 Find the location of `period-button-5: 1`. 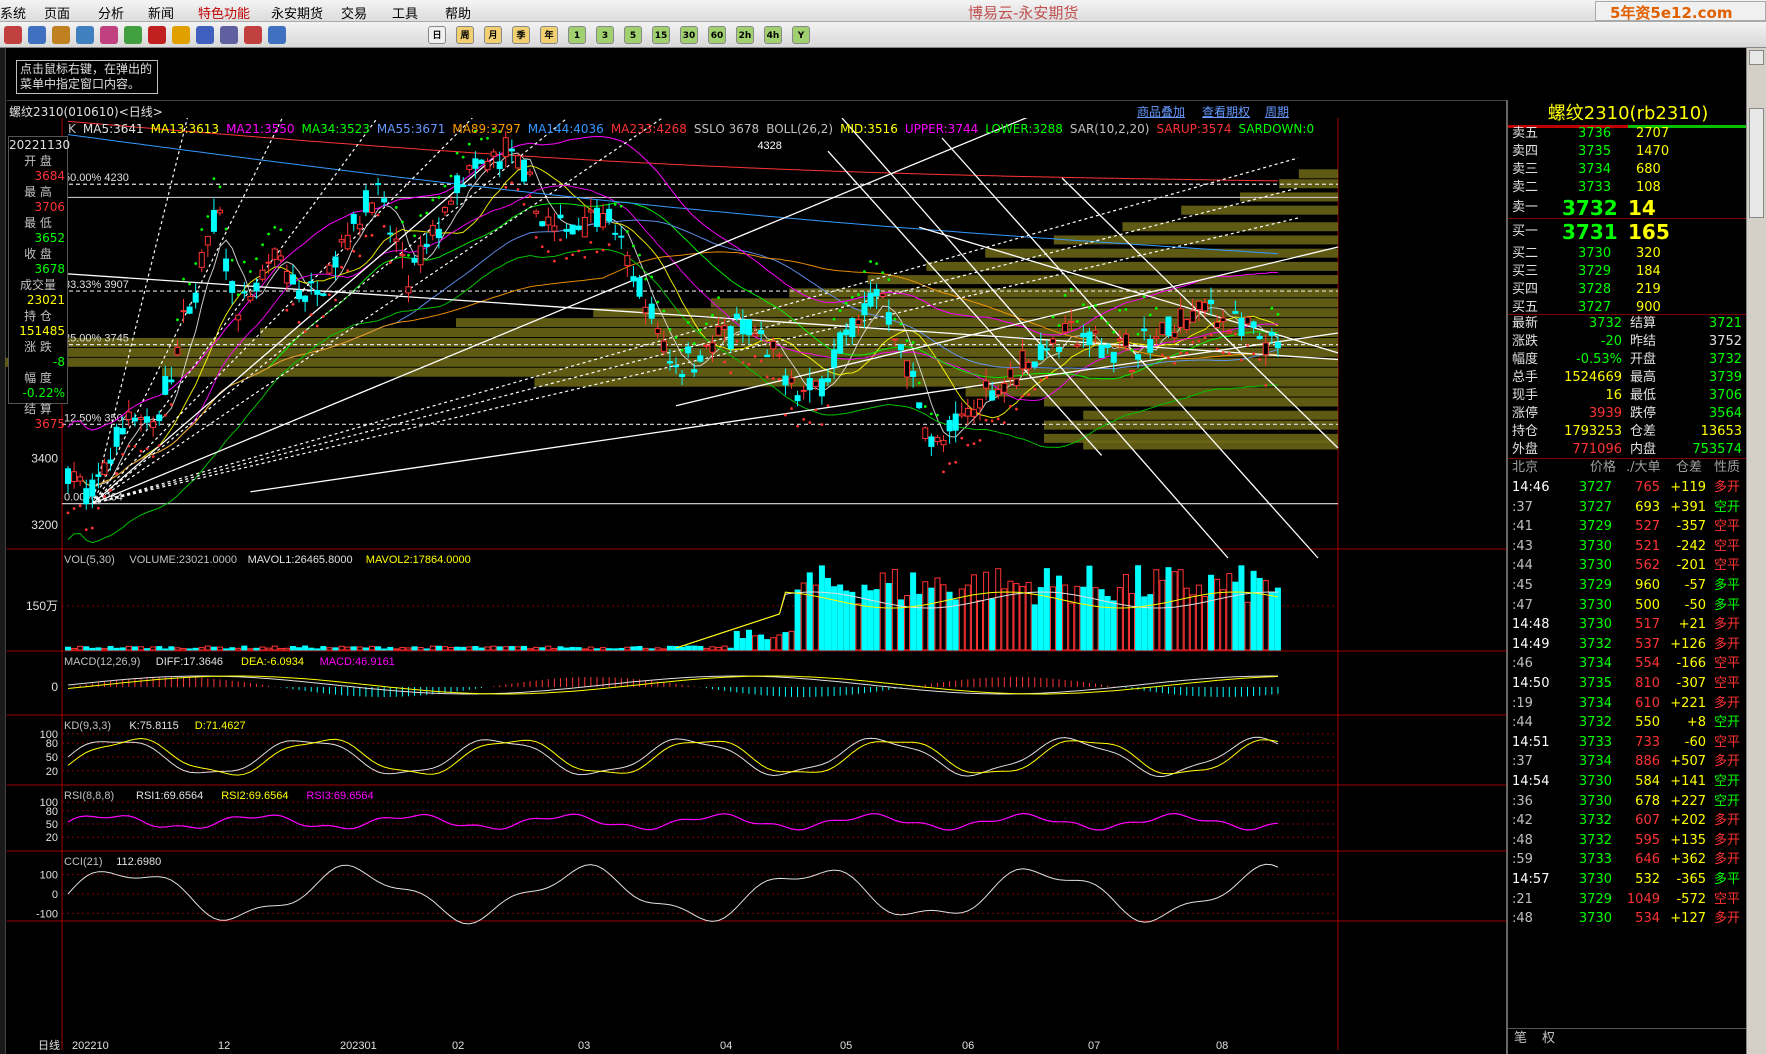

period-button-5: 1 is located at coordinates (577, 35).